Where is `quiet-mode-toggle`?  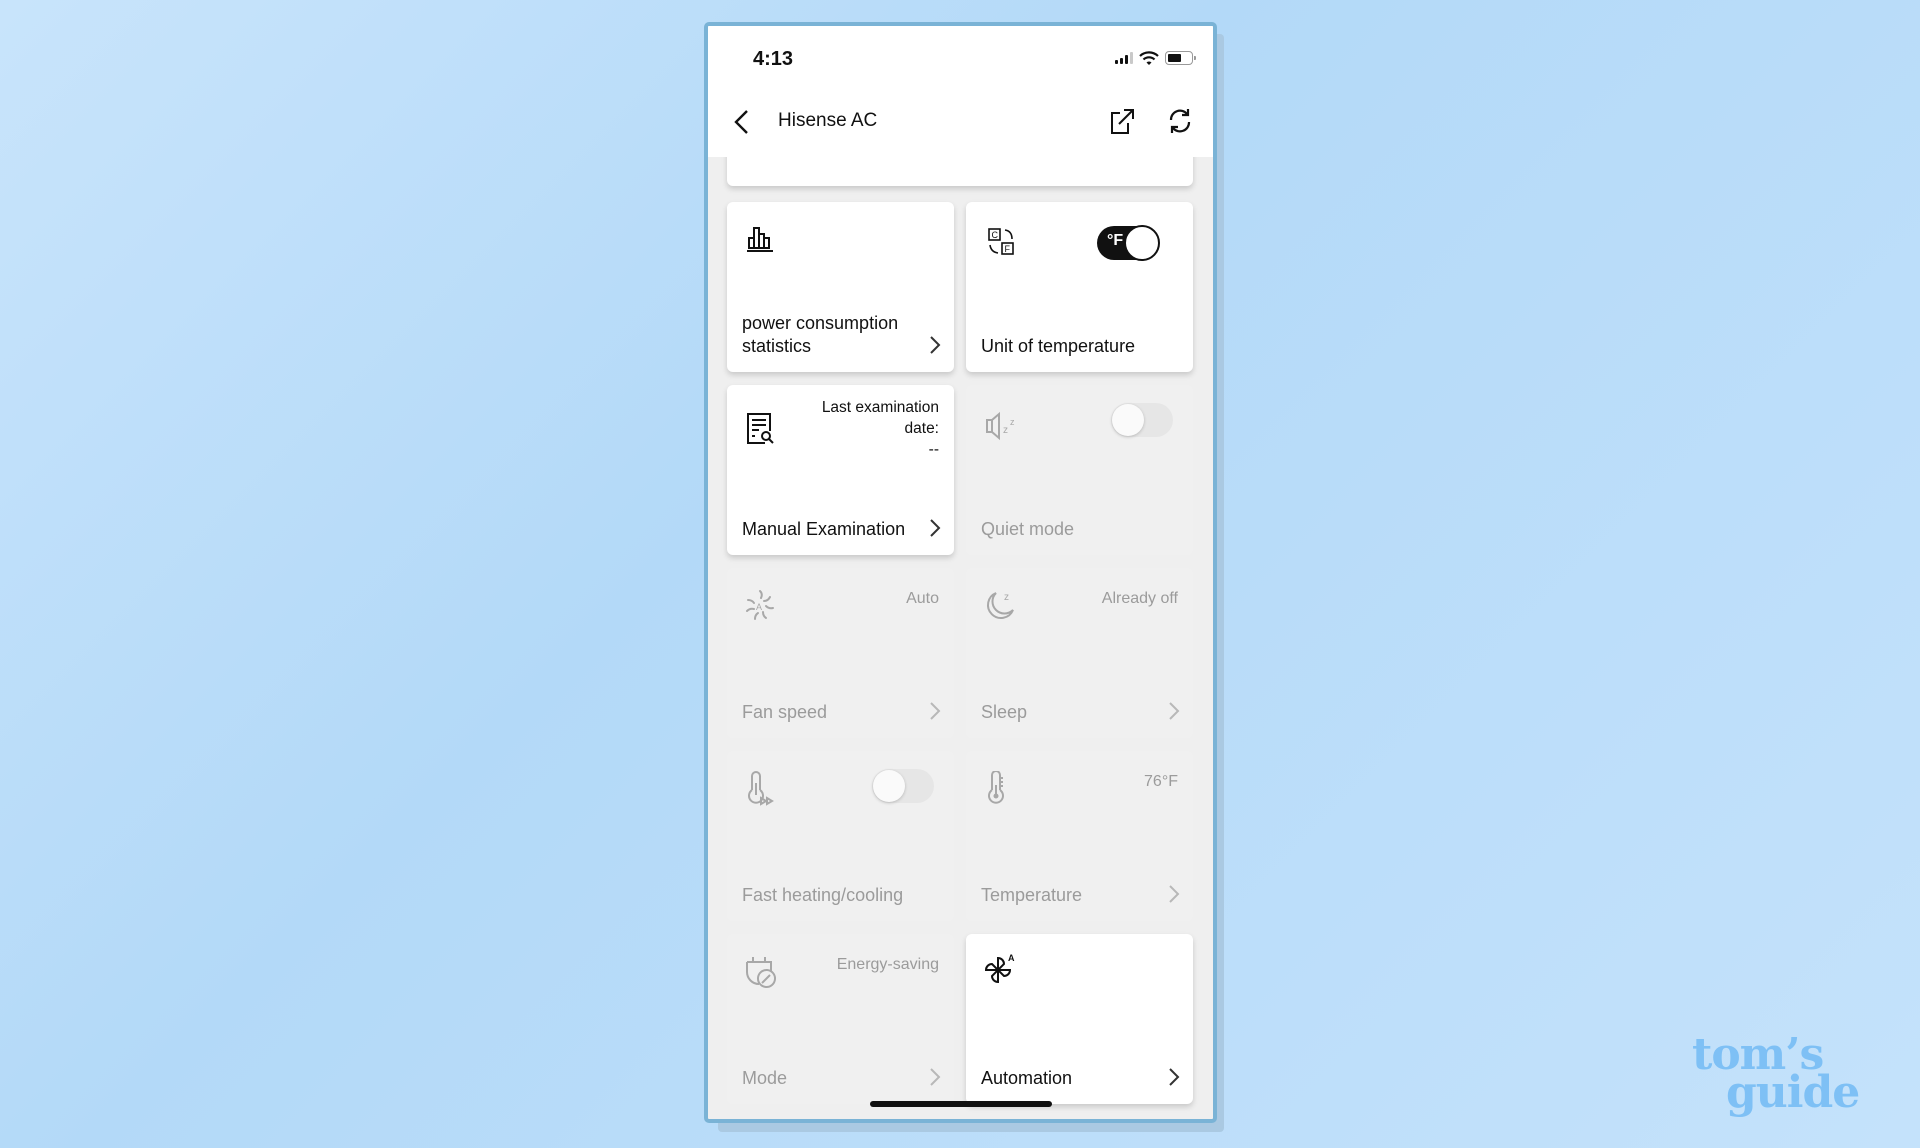
quiet-mode-toggle is located at coordinates (1142, 420).